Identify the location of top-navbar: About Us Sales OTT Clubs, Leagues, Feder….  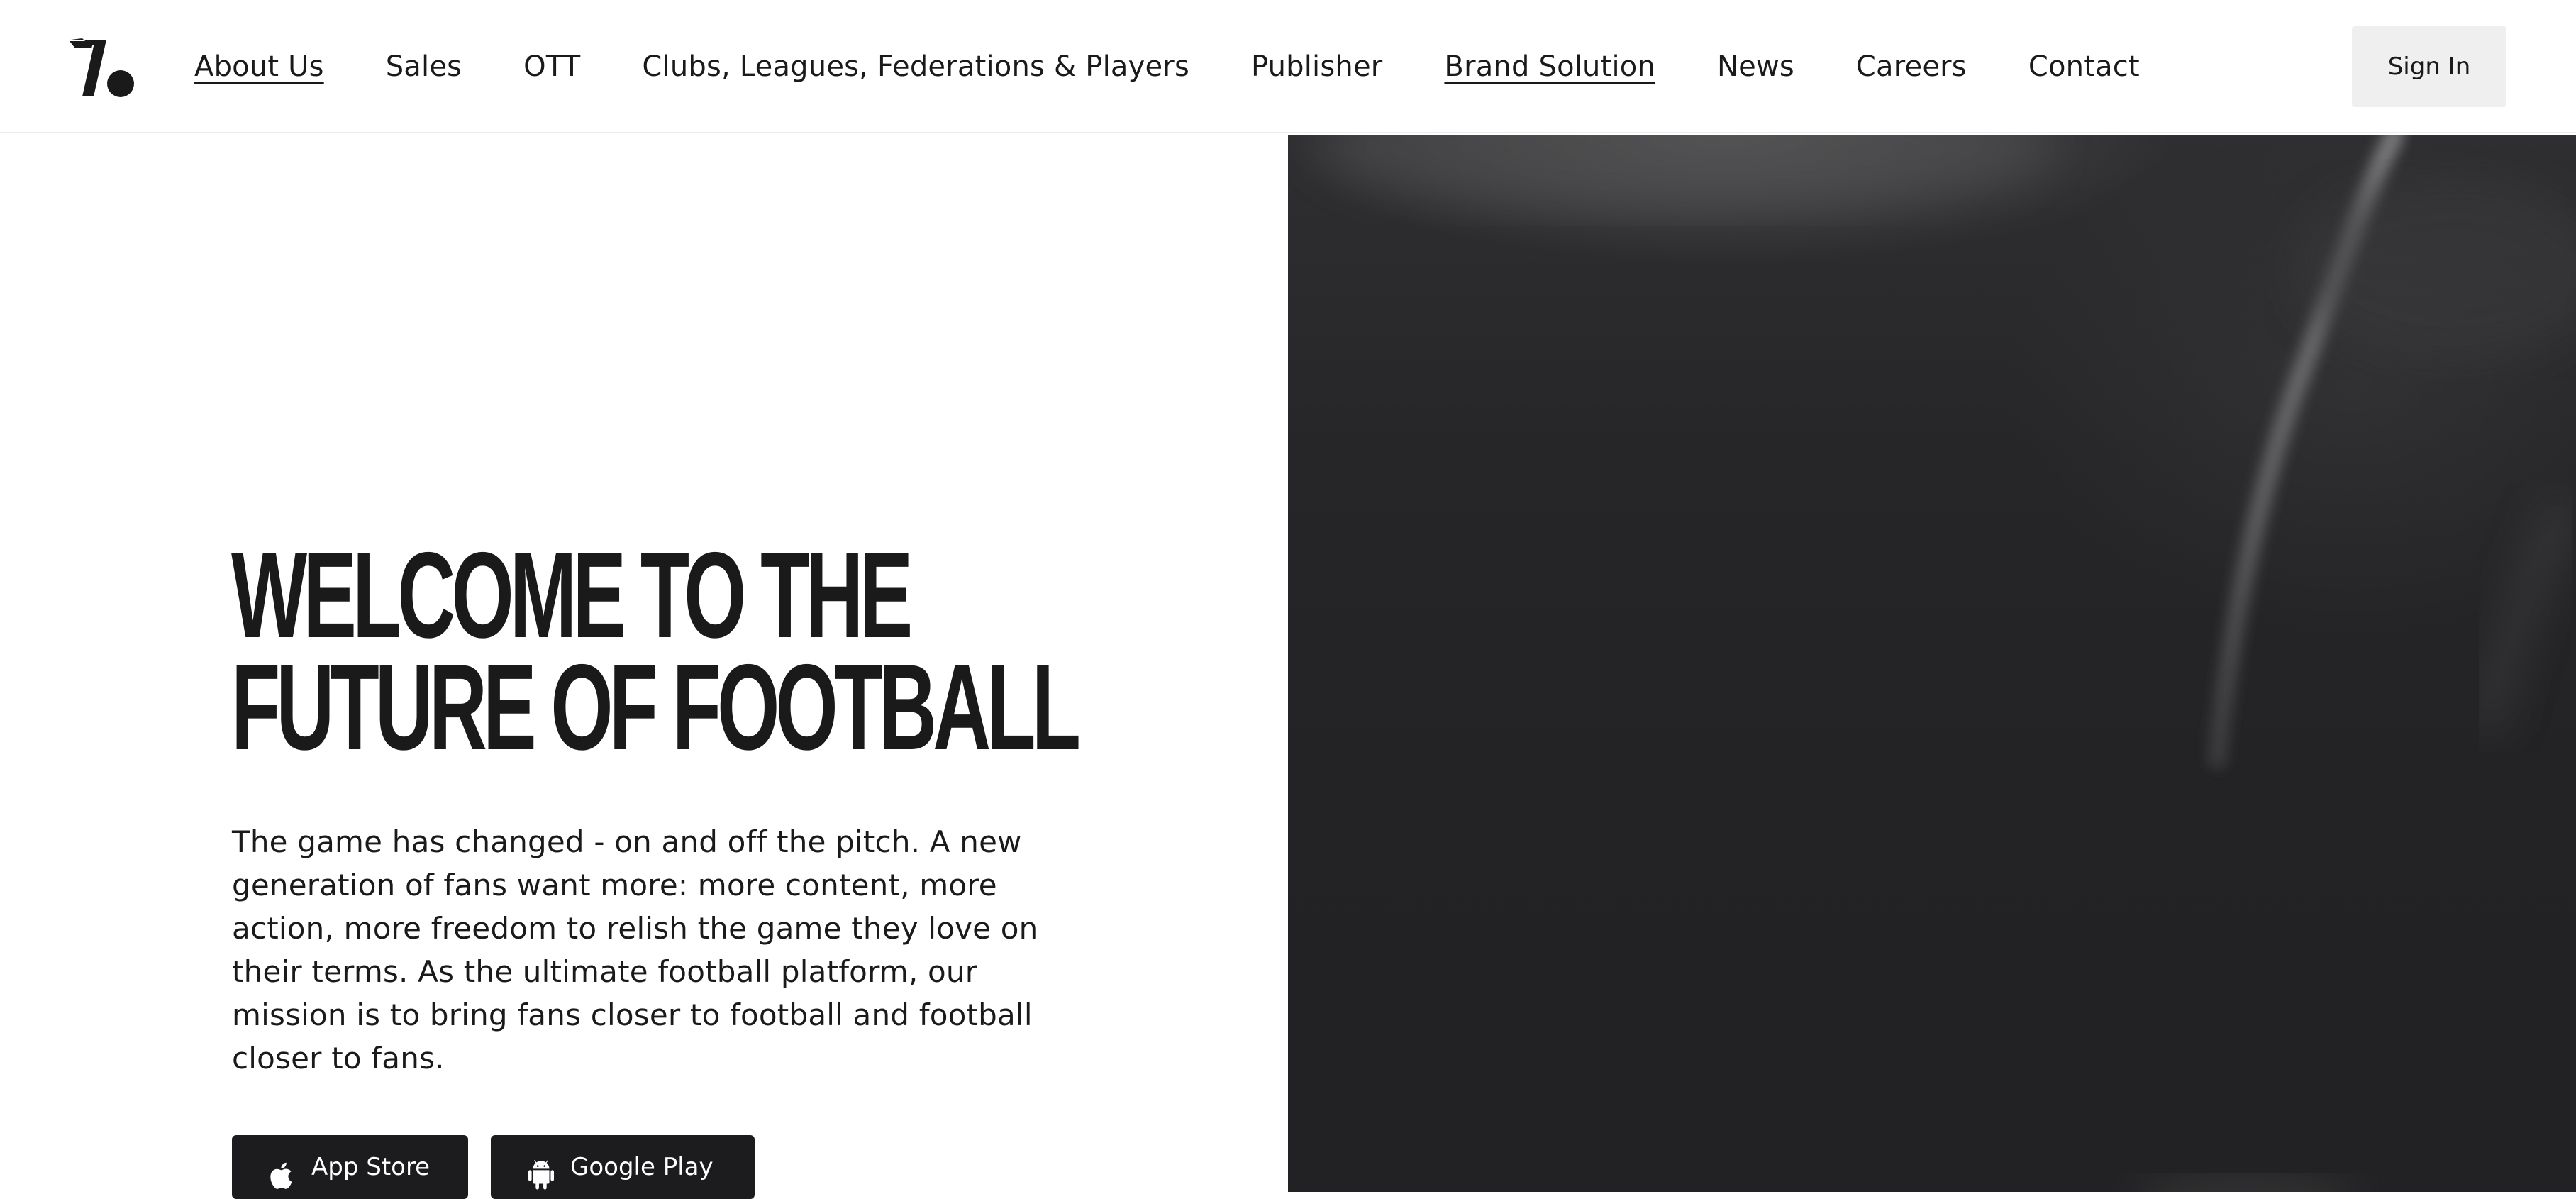
(1288, 66).